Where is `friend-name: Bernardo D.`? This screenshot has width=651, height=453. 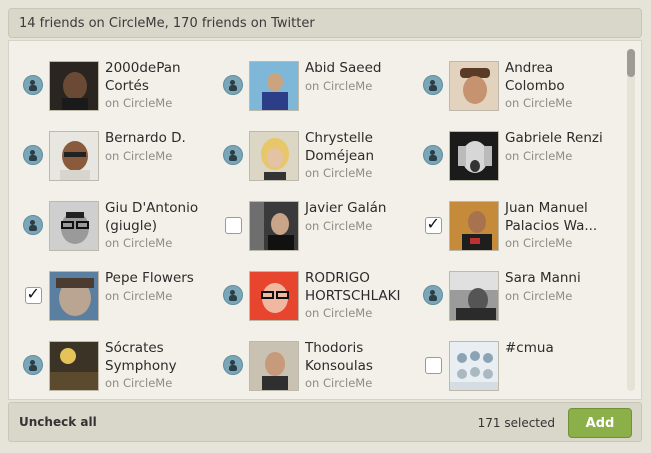
friend-name: Bernardo D. is located at coordinates (145, 138).